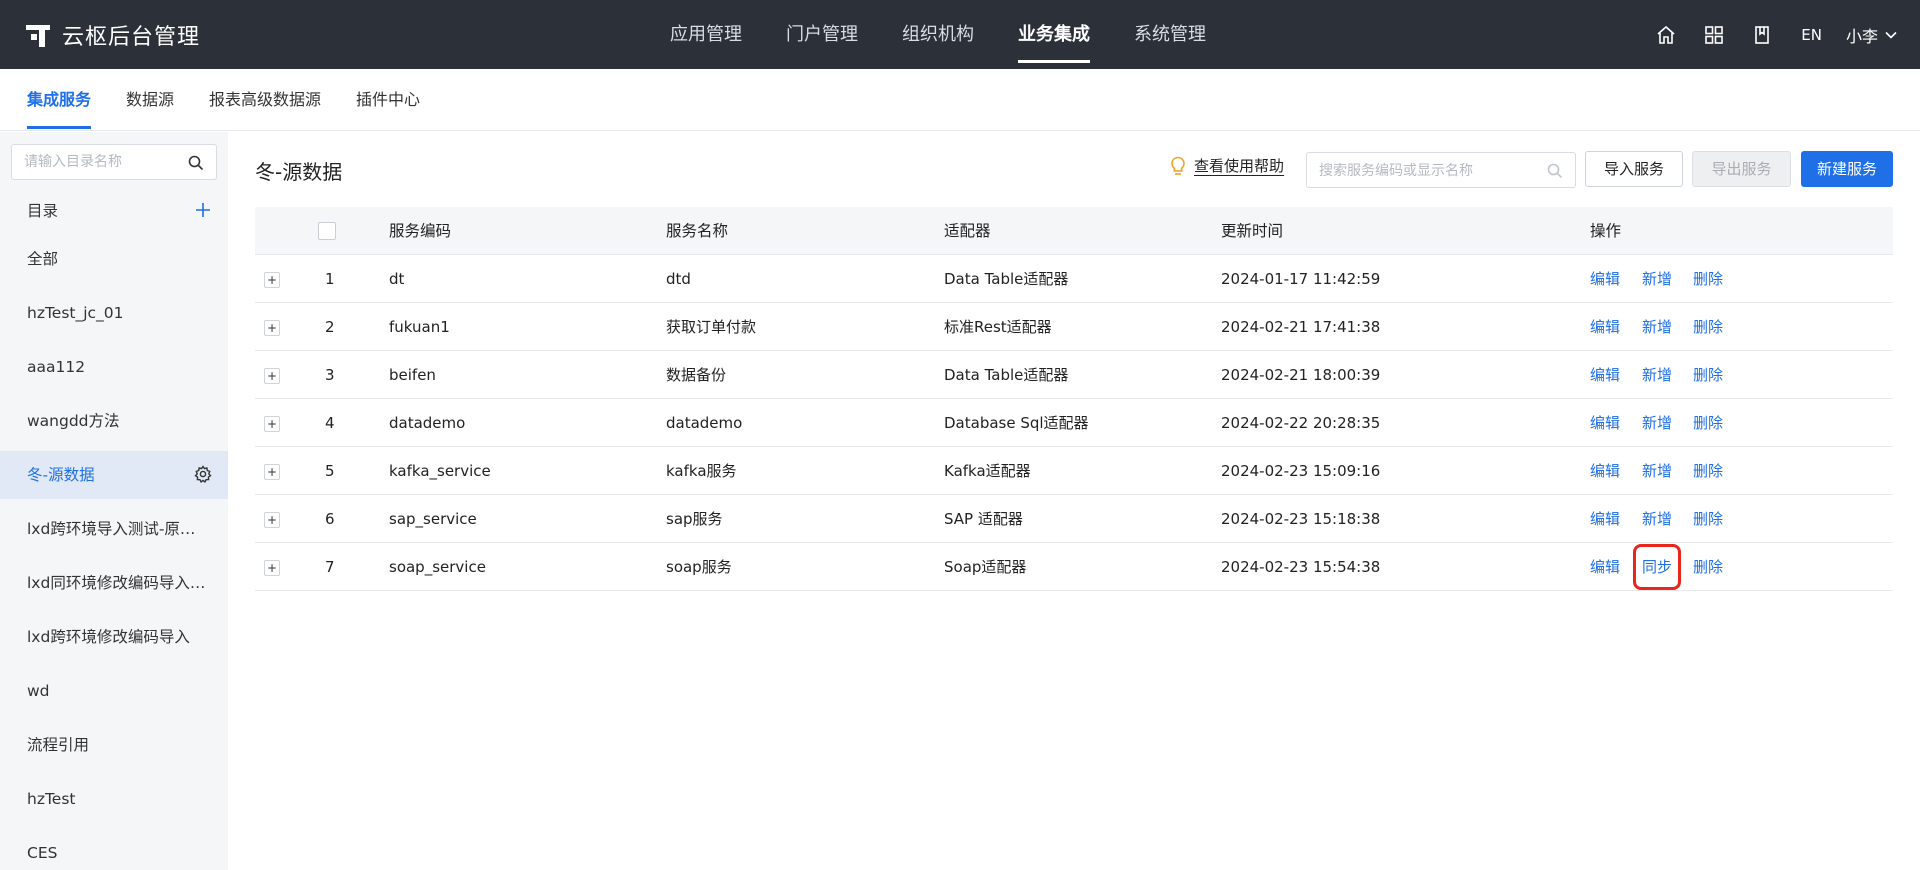 This screenshot has height=870, width=1920. Describe the element at coordinates (108, 637) in the screenshot. I see `sidebar-item-label: lxd跨环境修改编码导入` at that location.